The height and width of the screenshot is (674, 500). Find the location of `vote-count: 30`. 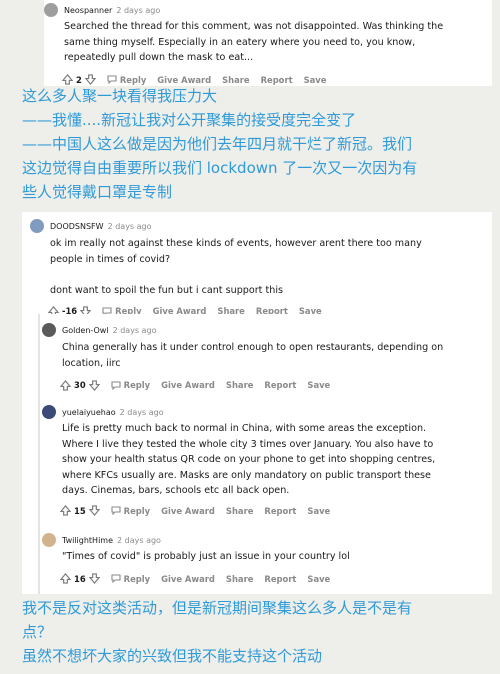

vote-count: 30 is located at coordinates (80, 385).